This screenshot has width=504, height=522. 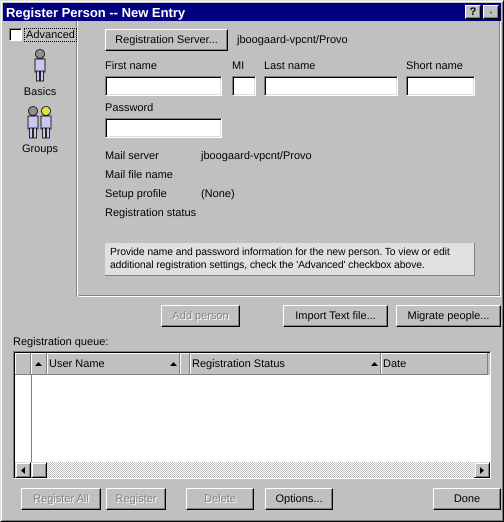 I want to click on hint-text: Provide name and password information for the new person. To view or edit additional registration settings, check the 'Advanced' checkbox above., so click(x=290, y=259).